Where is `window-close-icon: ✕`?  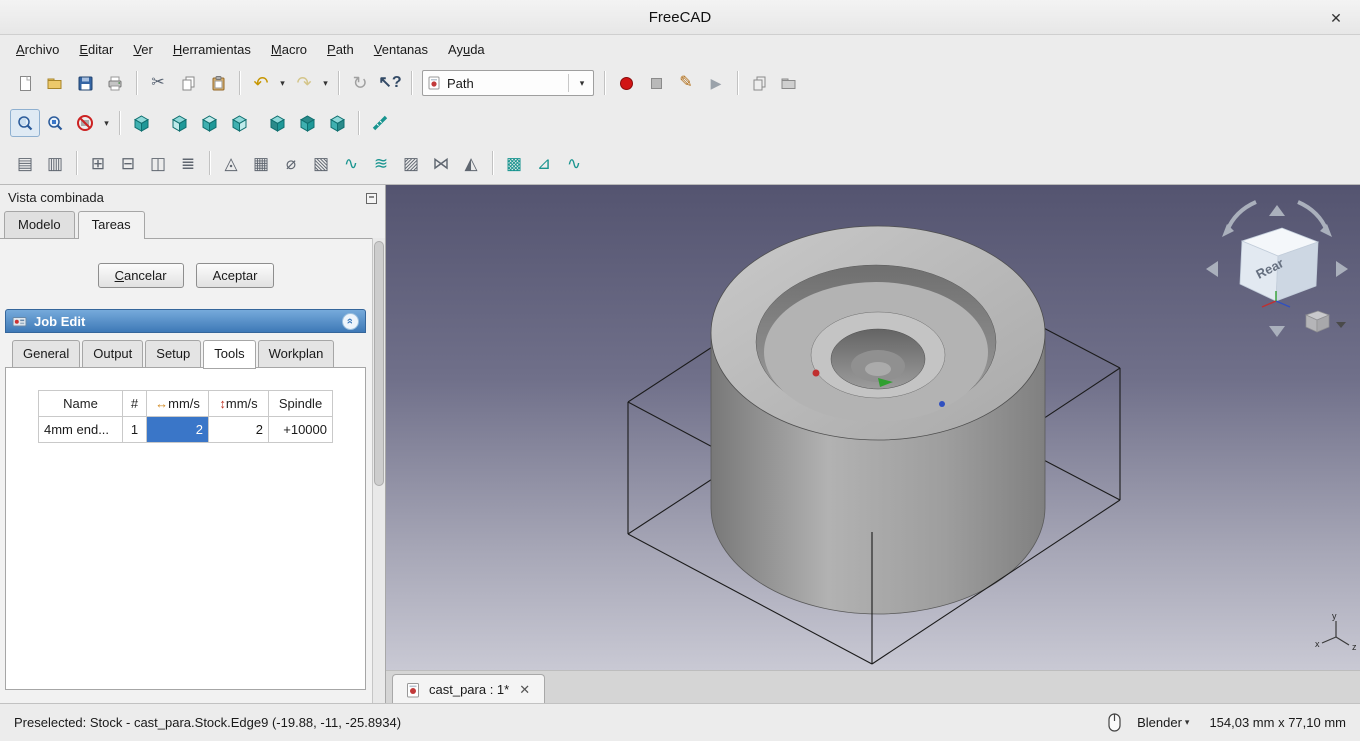 window-close-icon: ✕ is located at coordinates (1336, 18).